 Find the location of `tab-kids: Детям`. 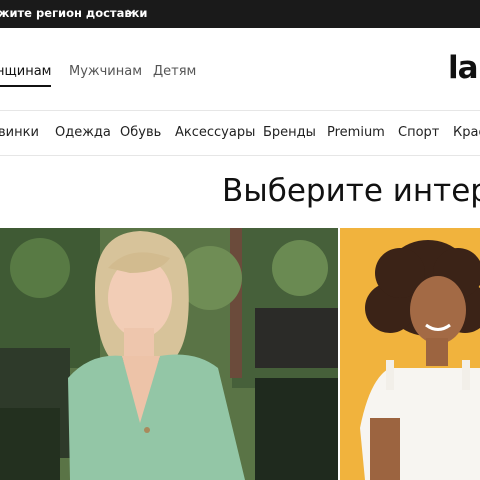

tab-kids: Детям is located at coordinates (174, 71).